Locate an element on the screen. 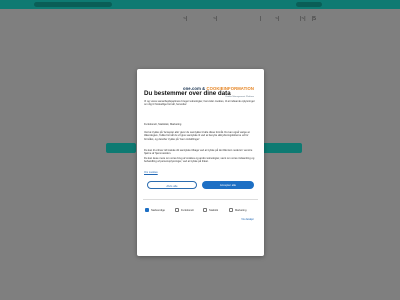 The width and height of the screenshot is (400, 300). checkbox-statistics is located at coordinates (205, 210).